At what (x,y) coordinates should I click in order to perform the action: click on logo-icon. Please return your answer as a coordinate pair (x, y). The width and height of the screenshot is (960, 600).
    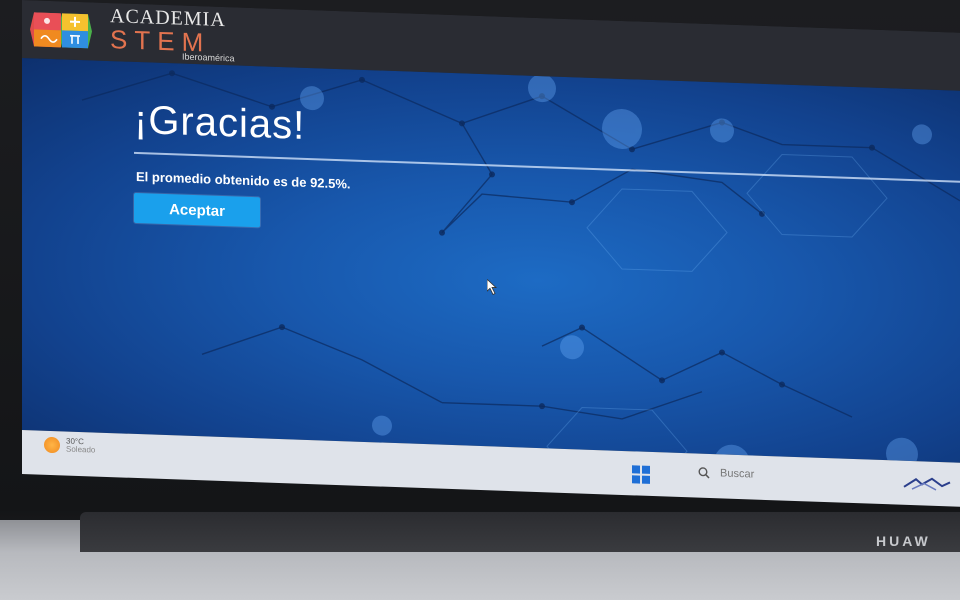
    Looking at the image, I should click on (62, 30).